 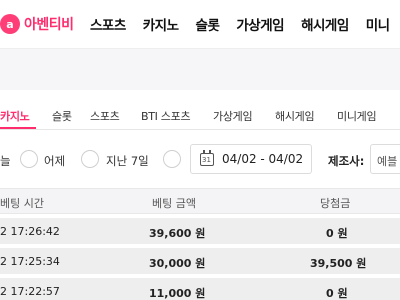 What do you see at coordinates (54, 161) in the screenshot?
I see `yesterday-label: 어제` at bounding box center [54, 161].